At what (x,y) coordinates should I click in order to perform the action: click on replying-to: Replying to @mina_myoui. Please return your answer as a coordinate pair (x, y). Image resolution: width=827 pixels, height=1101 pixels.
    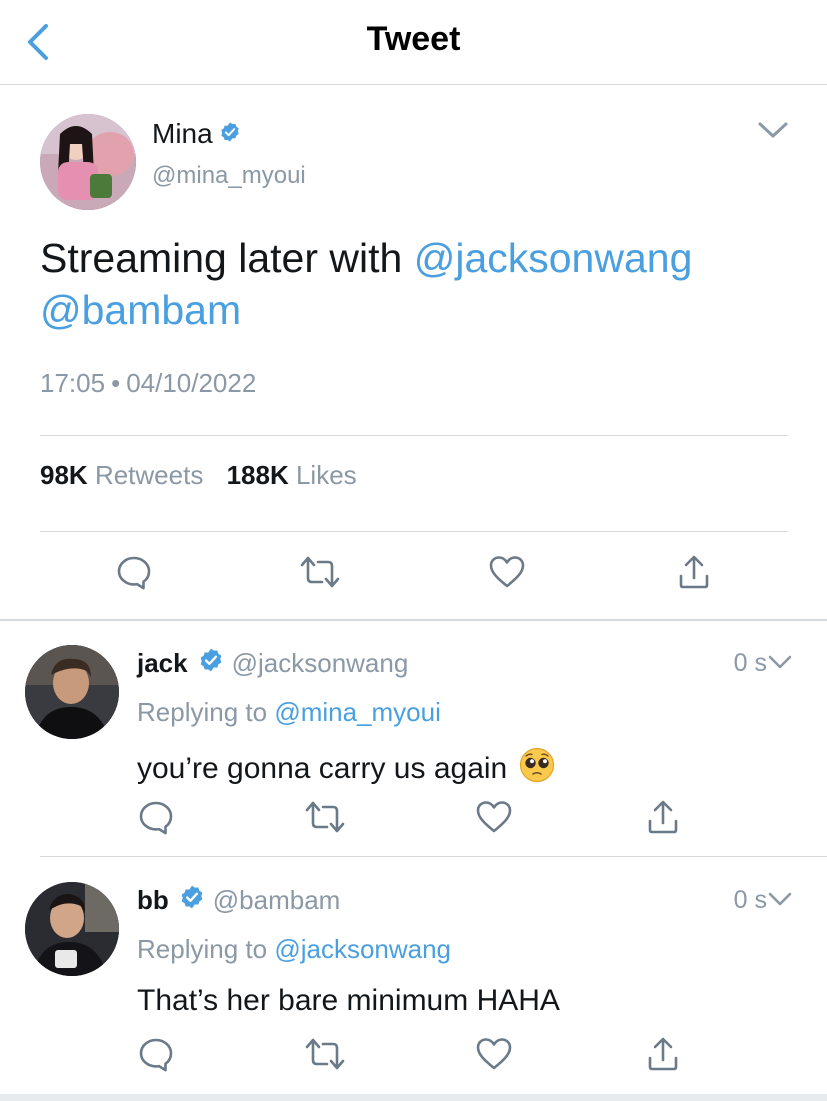
    Looking at the image, I should click on (289, 712).